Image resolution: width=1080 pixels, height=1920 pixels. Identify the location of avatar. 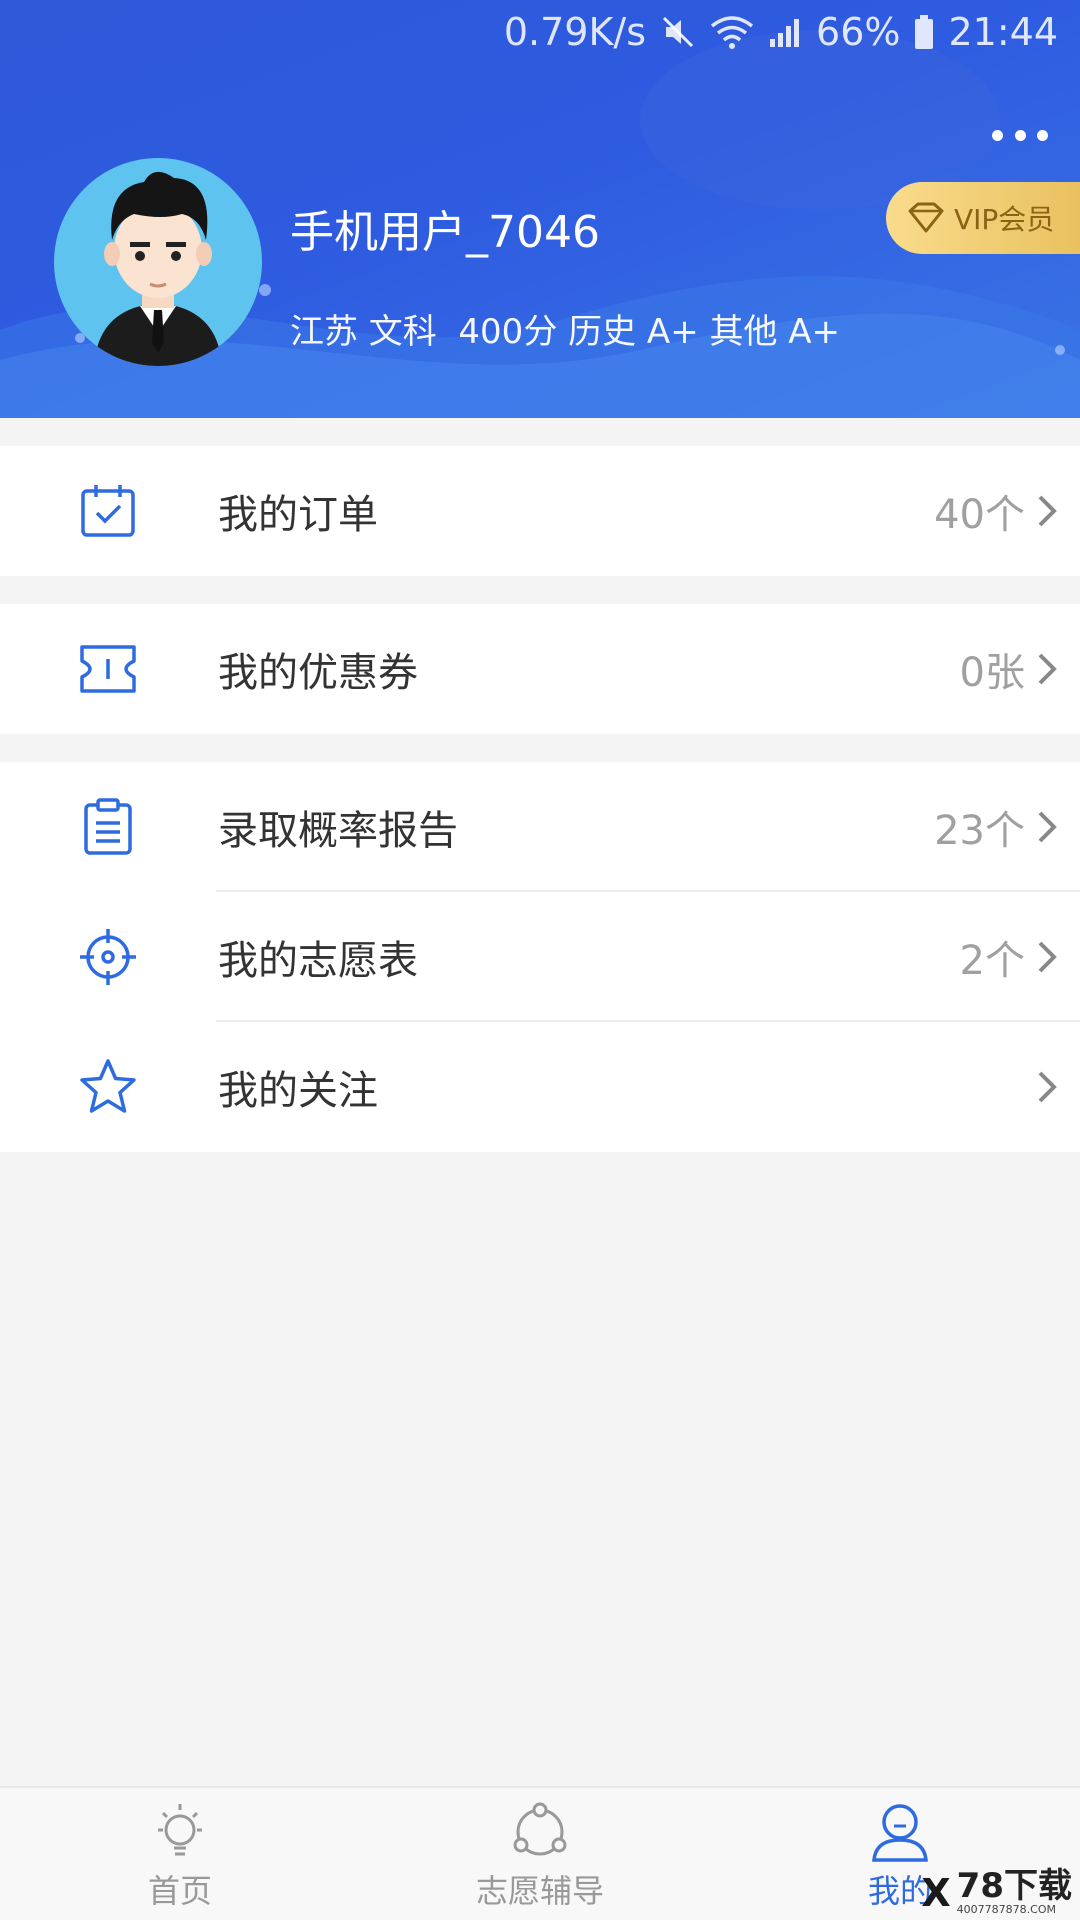
(158, 262).